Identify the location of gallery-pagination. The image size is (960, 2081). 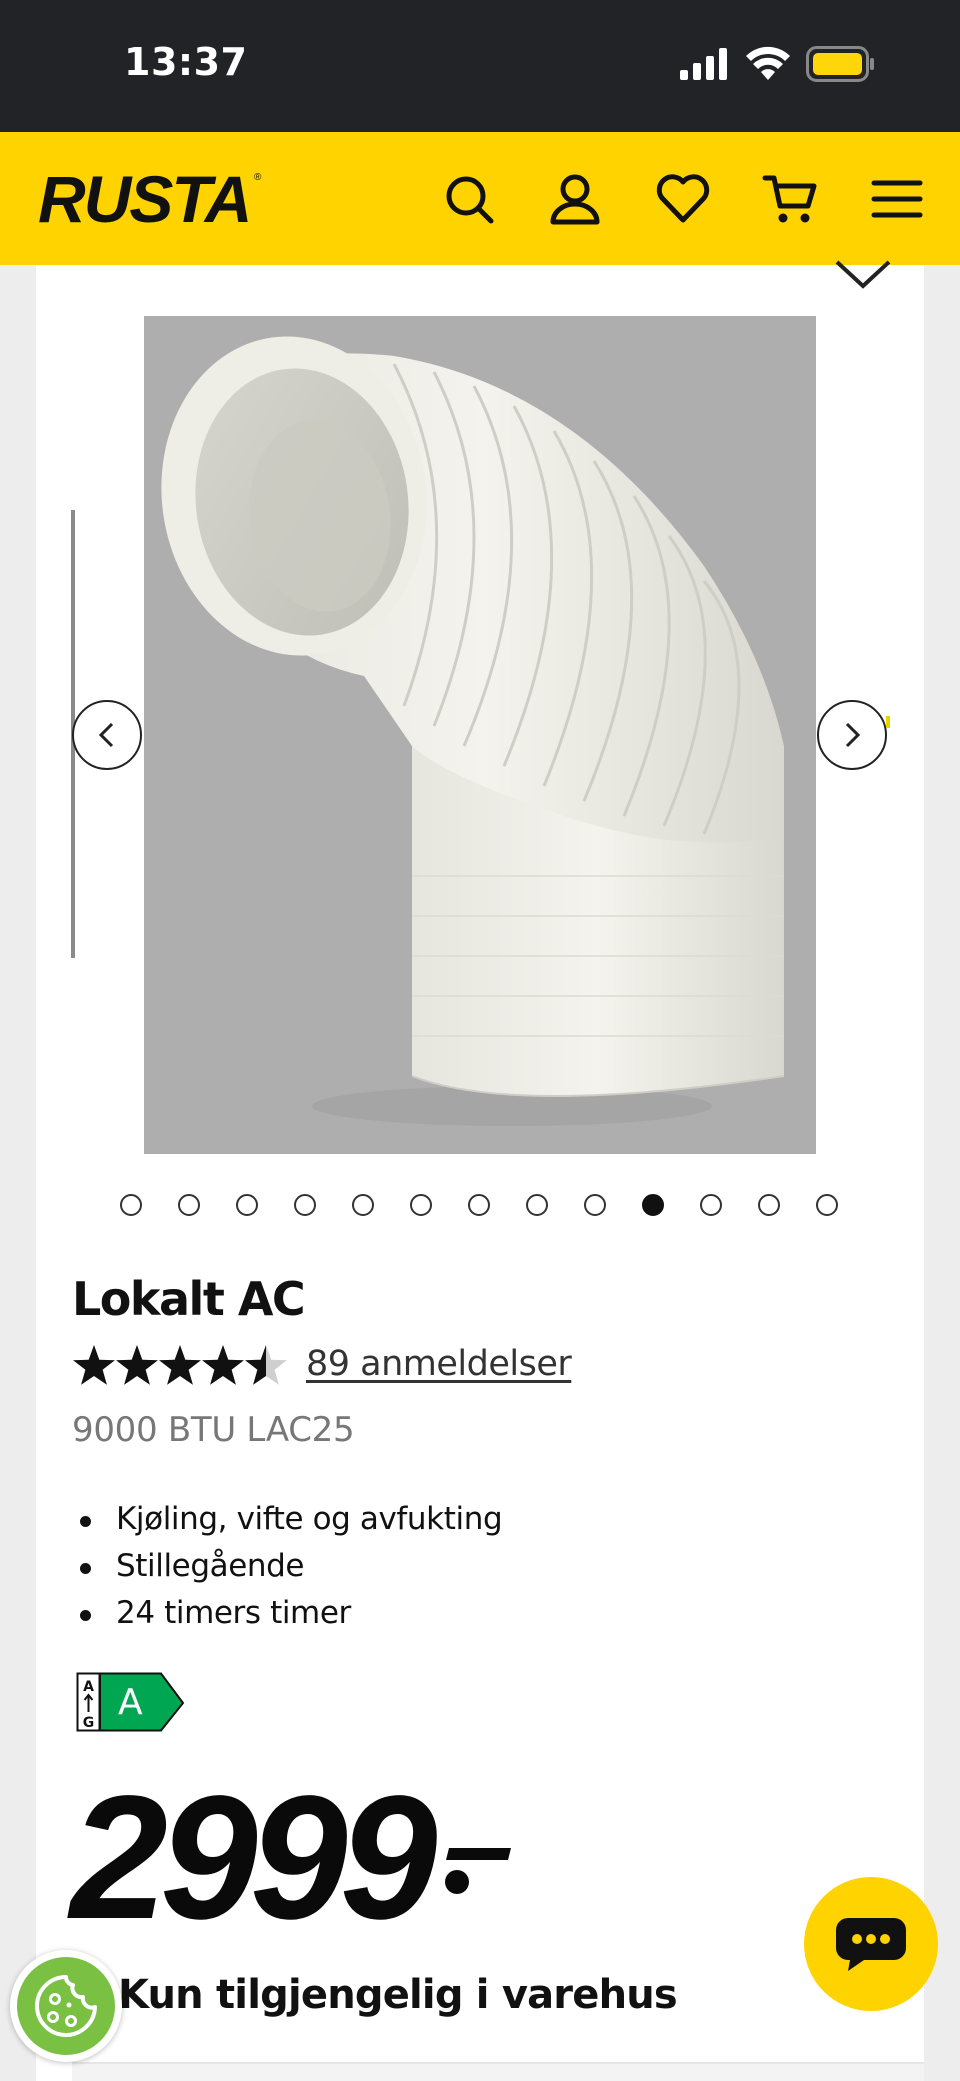
(482, 1206).